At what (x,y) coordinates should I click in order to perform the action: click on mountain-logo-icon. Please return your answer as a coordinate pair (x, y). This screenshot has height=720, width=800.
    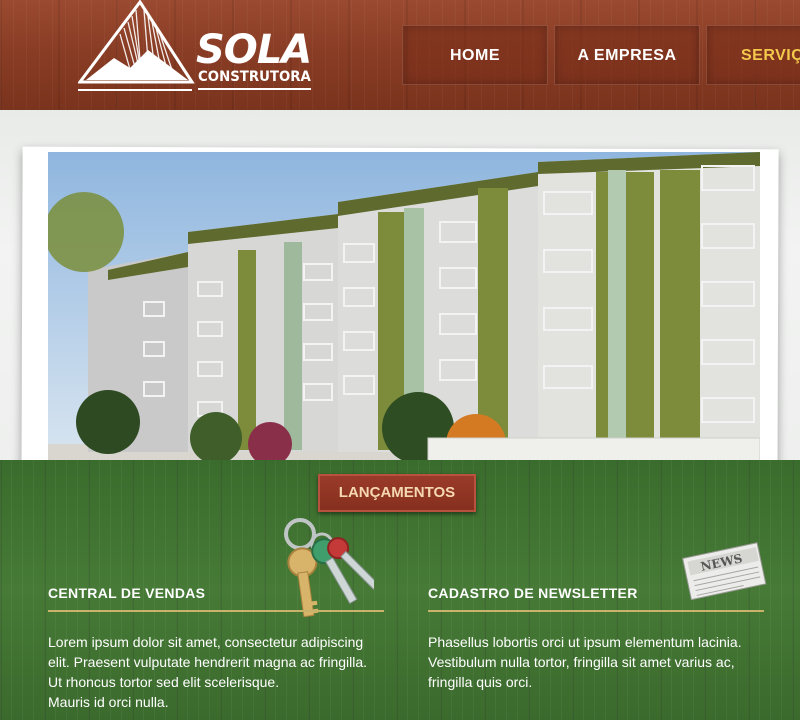
    Looking at the image, I should click on (136, 45).